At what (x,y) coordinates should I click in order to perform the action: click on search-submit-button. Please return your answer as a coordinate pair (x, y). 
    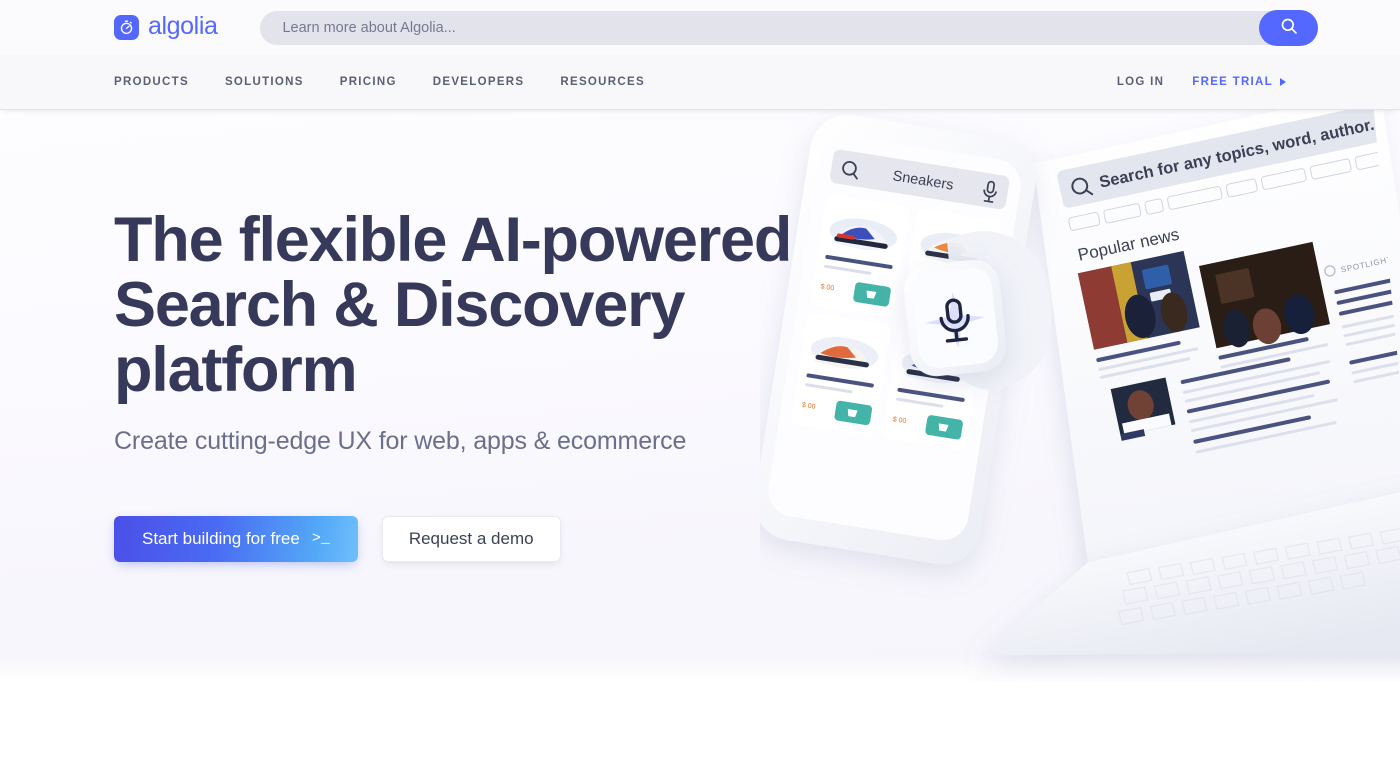
    Looking at the image, I should click on (1288, 27).